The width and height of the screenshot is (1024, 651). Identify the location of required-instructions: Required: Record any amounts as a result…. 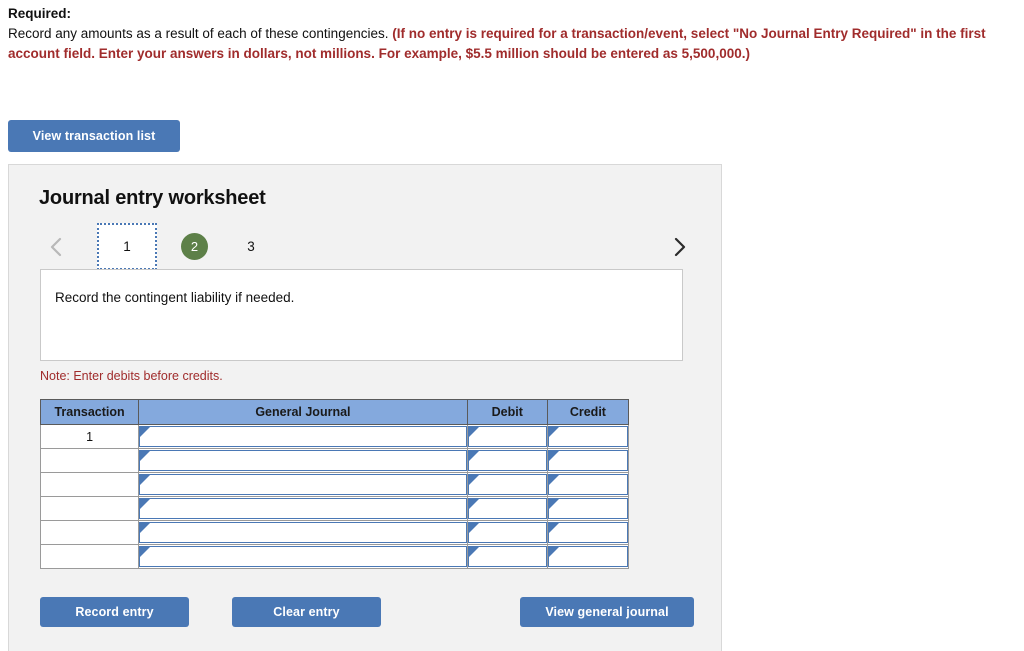
(511, 34).